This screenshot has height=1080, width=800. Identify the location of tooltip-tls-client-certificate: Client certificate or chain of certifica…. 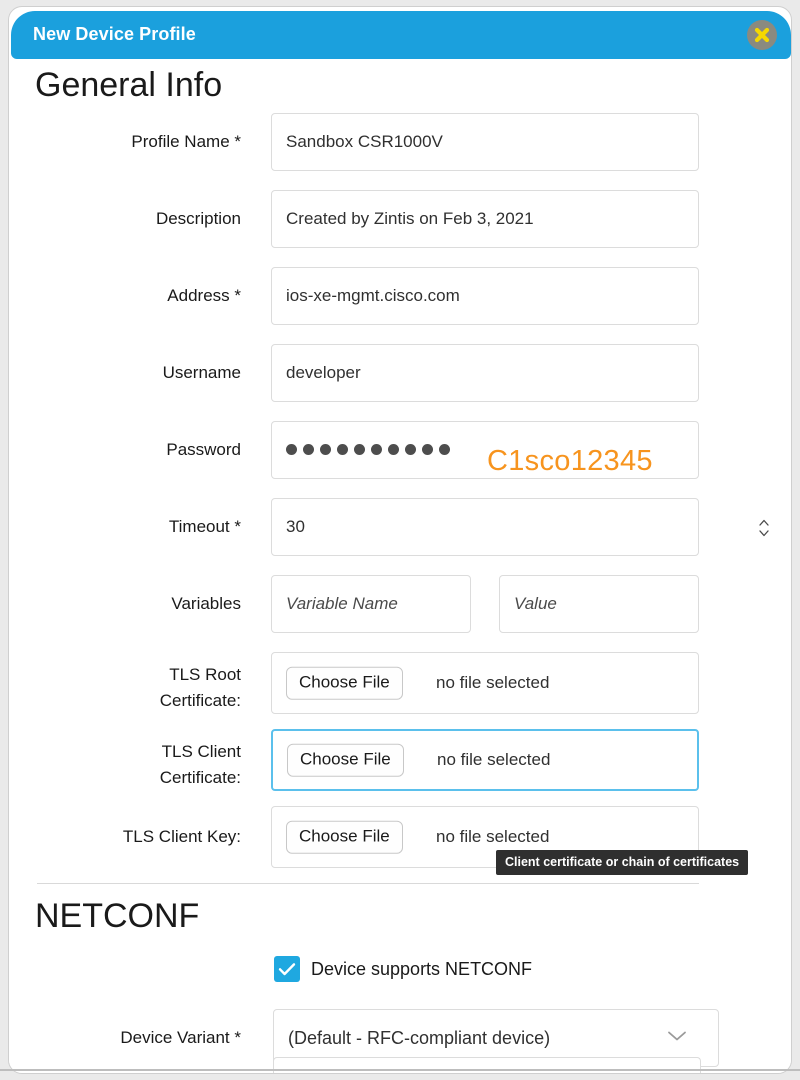
(622, 862).